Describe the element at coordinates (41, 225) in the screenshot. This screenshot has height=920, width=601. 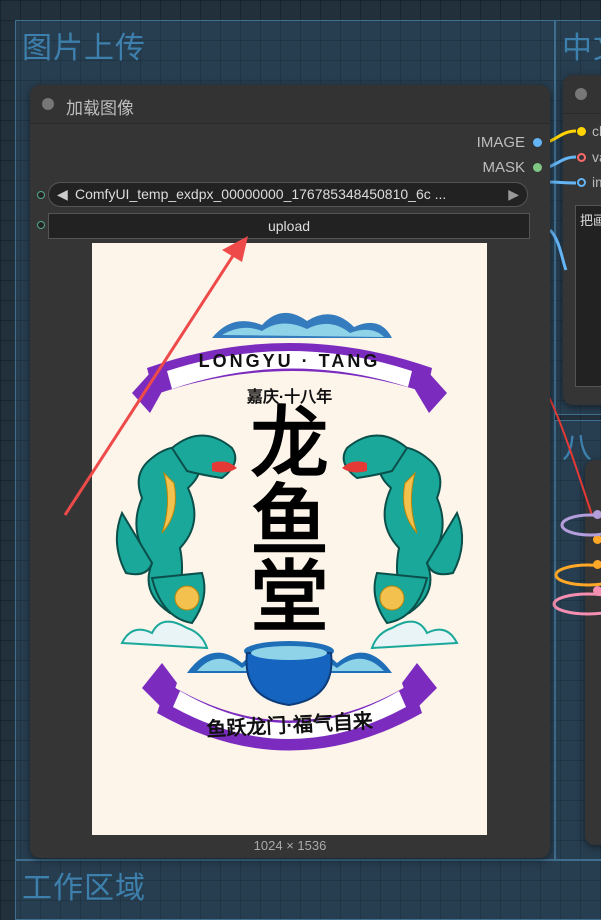
I see `upload-input-dot-icon` at that location.